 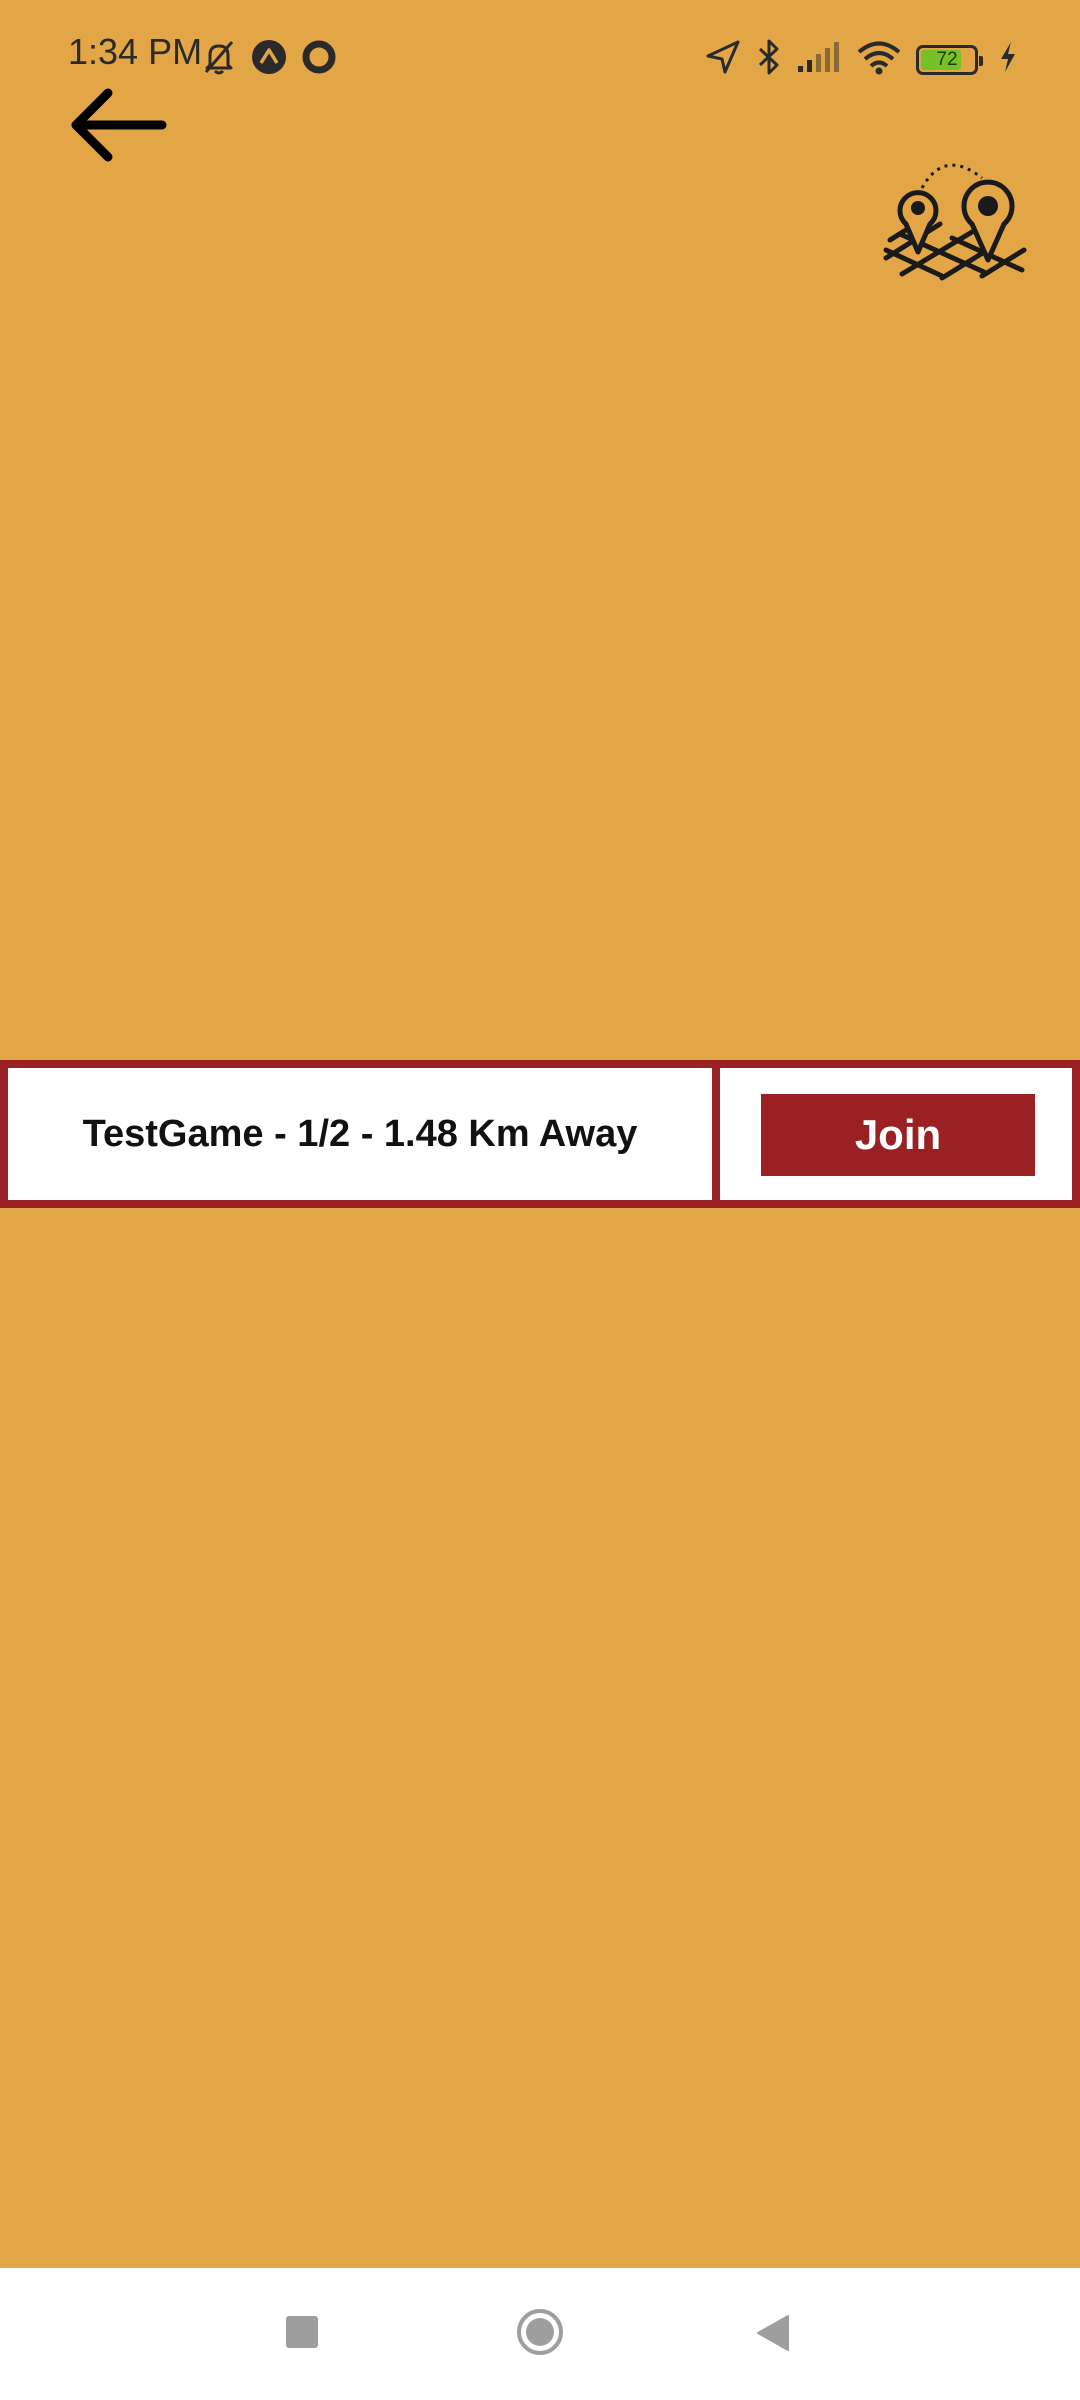 I want to click on navigation-bar, so click(x=540, y=2334).